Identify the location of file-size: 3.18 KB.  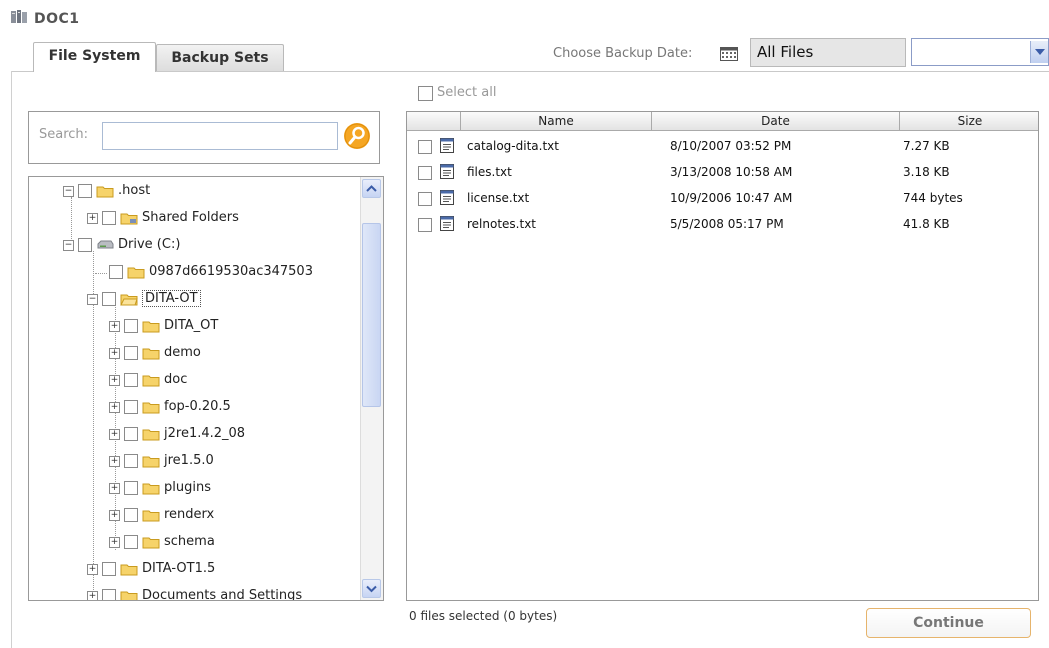
(926, 172).